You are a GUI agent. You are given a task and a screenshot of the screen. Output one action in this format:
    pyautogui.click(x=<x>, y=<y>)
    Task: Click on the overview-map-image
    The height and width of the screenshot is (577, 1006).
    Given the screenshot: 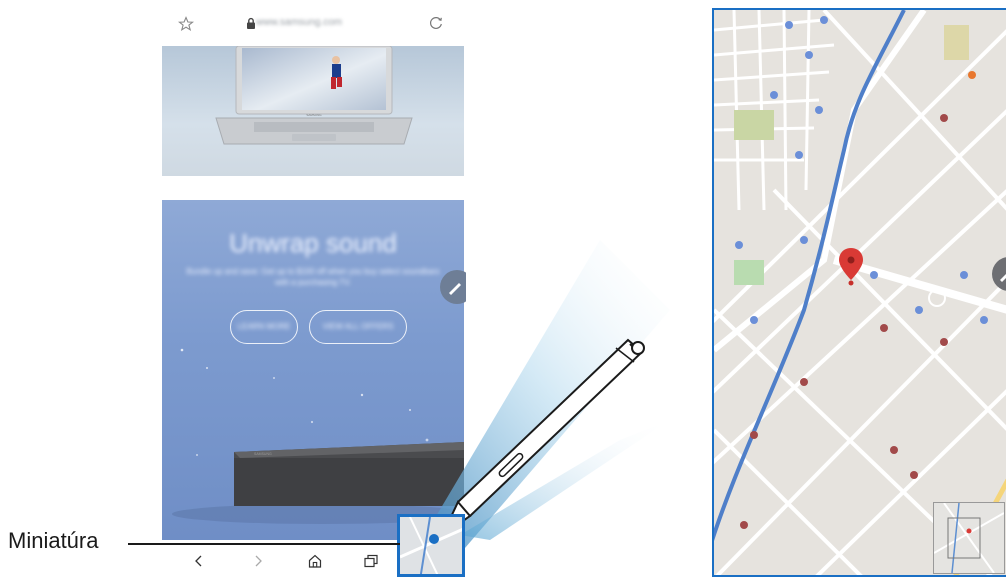 What is the action you would take?
    pyautogui.click(x=969, y=538)
    